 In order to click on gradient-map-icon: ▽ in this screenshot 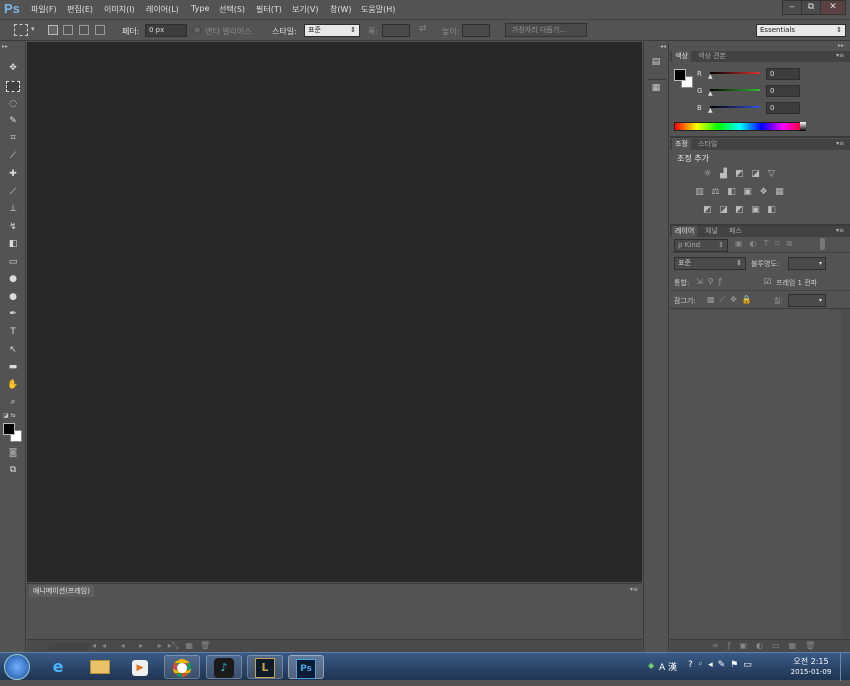, I will do `click(771, 174)`.